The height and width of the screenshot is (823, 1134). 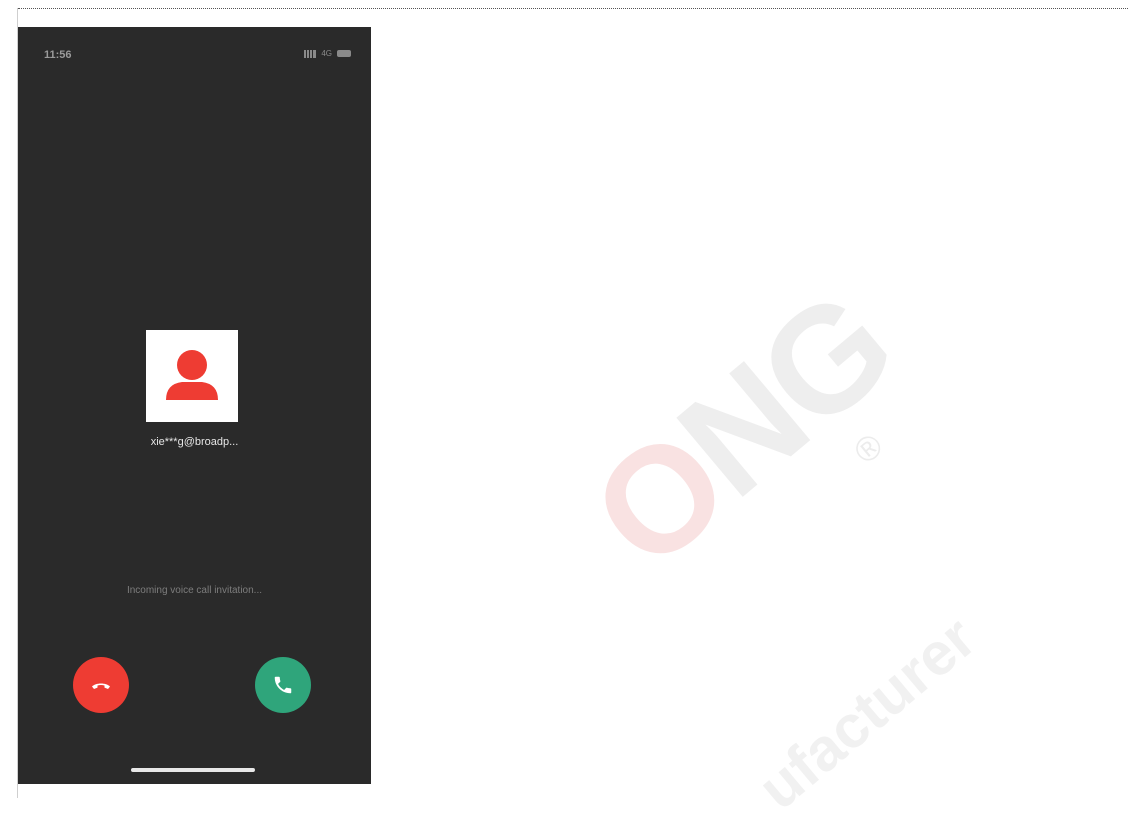 What do you see at coordinates (193, 770) in the screenshot?
I see `home-indicator` at bounding box center [193, 770].